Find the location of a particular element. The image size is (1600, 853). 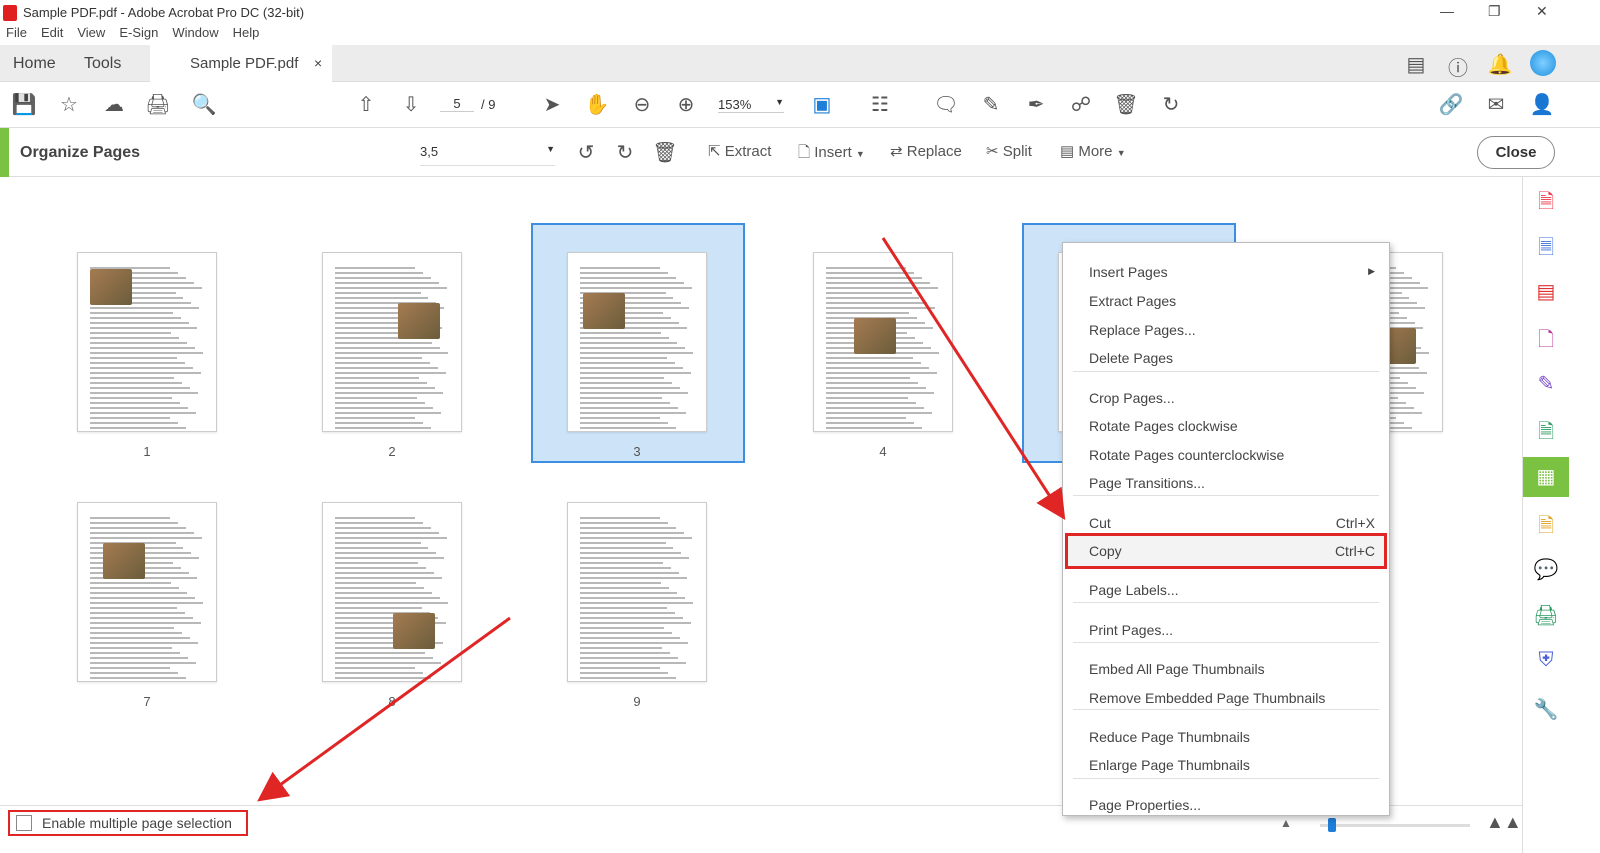

next-page-icon: ⇩ is located at coordinates (411, 104).